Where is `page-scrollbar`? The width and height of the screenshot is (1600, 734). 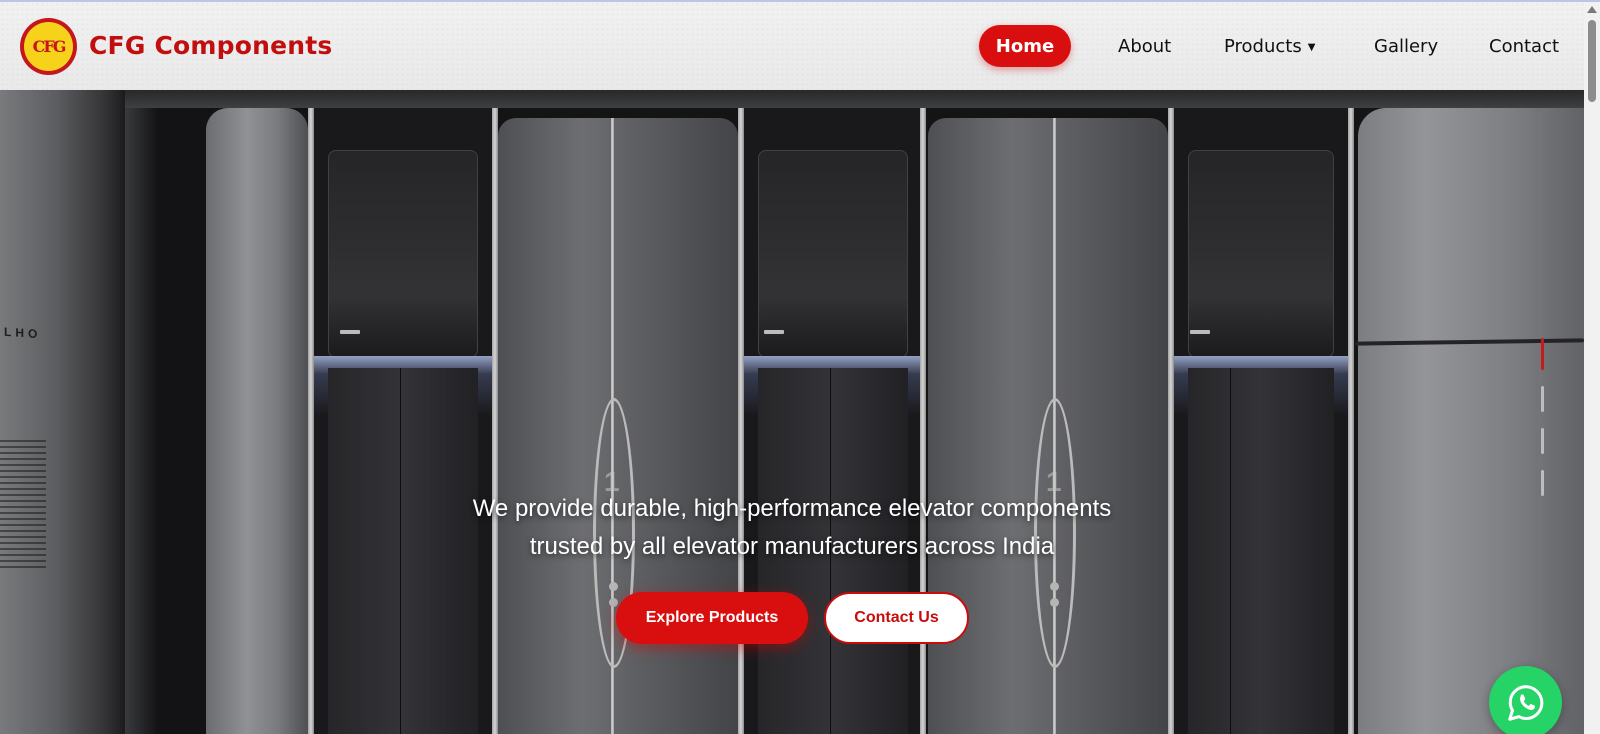
page-scrollbar is located at coordinates (1592, 368).